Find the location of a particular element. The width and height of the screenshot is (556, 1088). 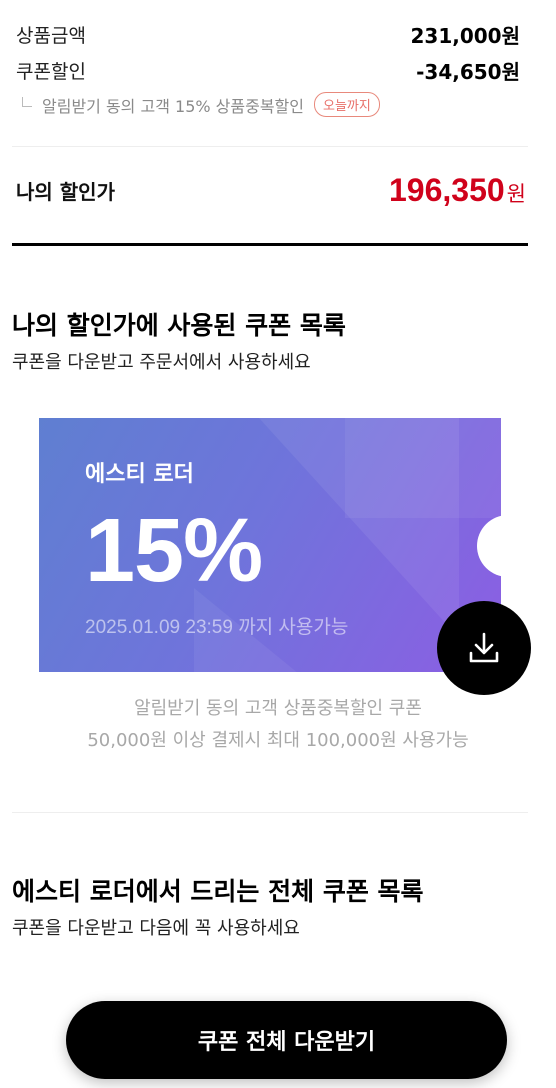

my-price-value: 196,350 원 is located at coordinates (457, 190).